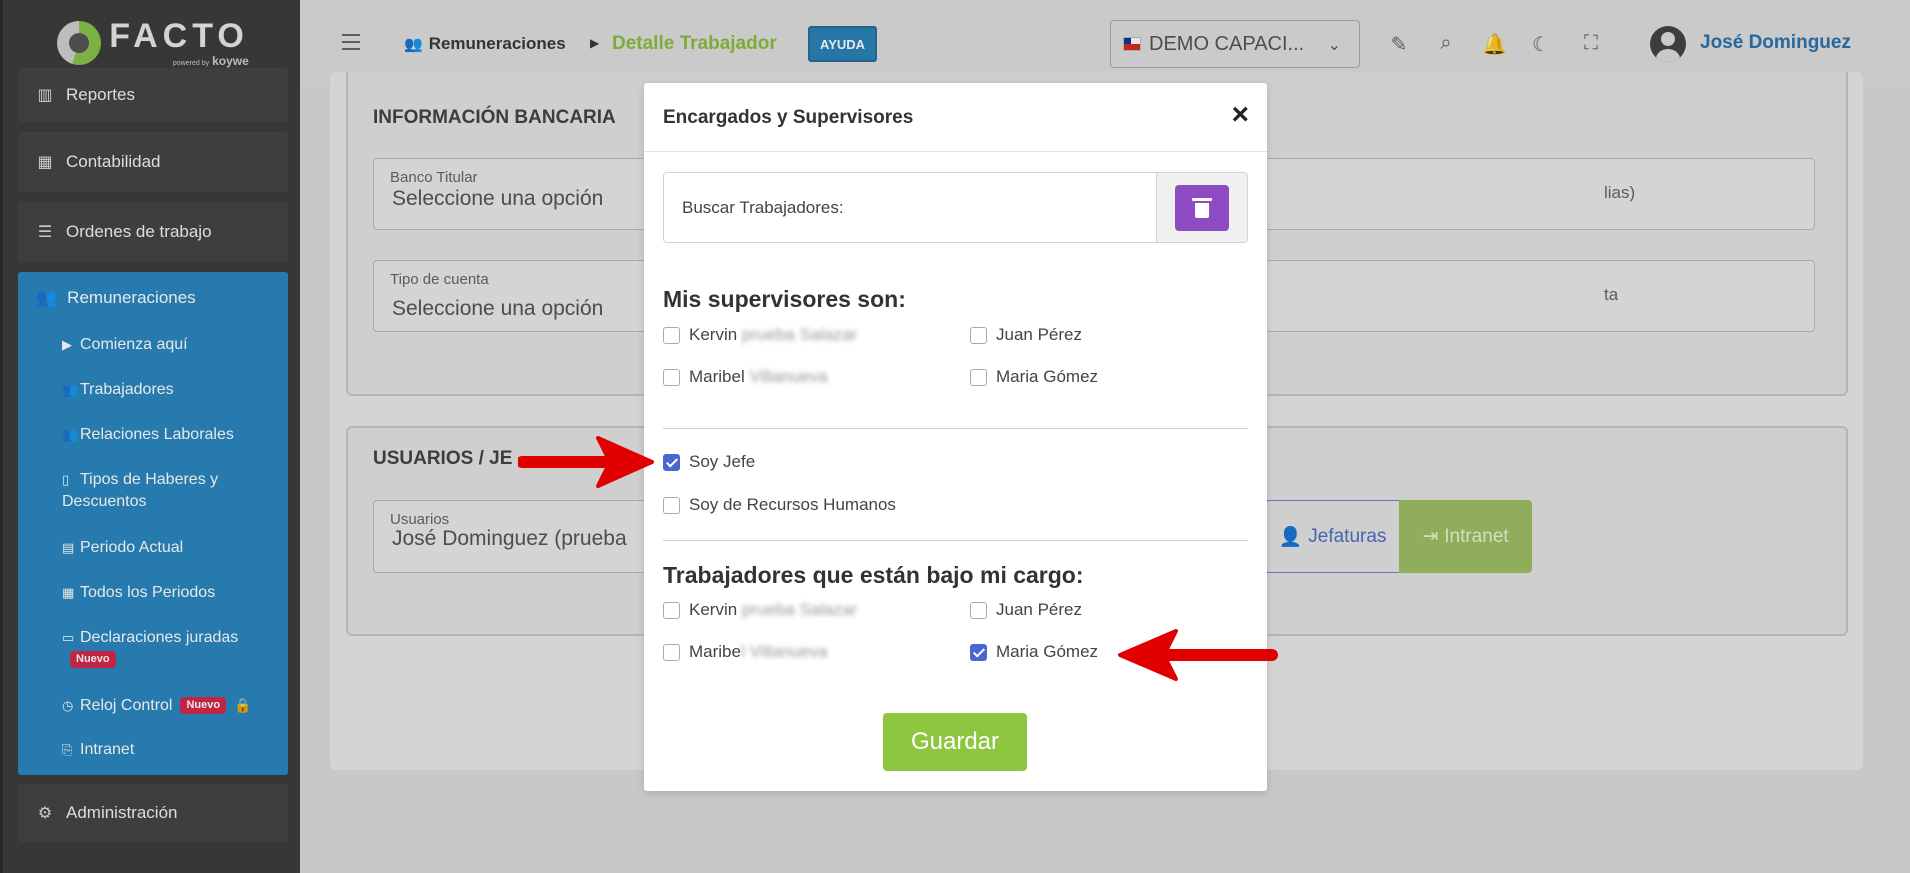 Image resolution: width=1910 pixels, height=873 pixels. What do you see at coordinates (760, 610) in the screenshot?
I see `subordinate-option: Kervin prueba Salazar` at bounding box center [760, 610].